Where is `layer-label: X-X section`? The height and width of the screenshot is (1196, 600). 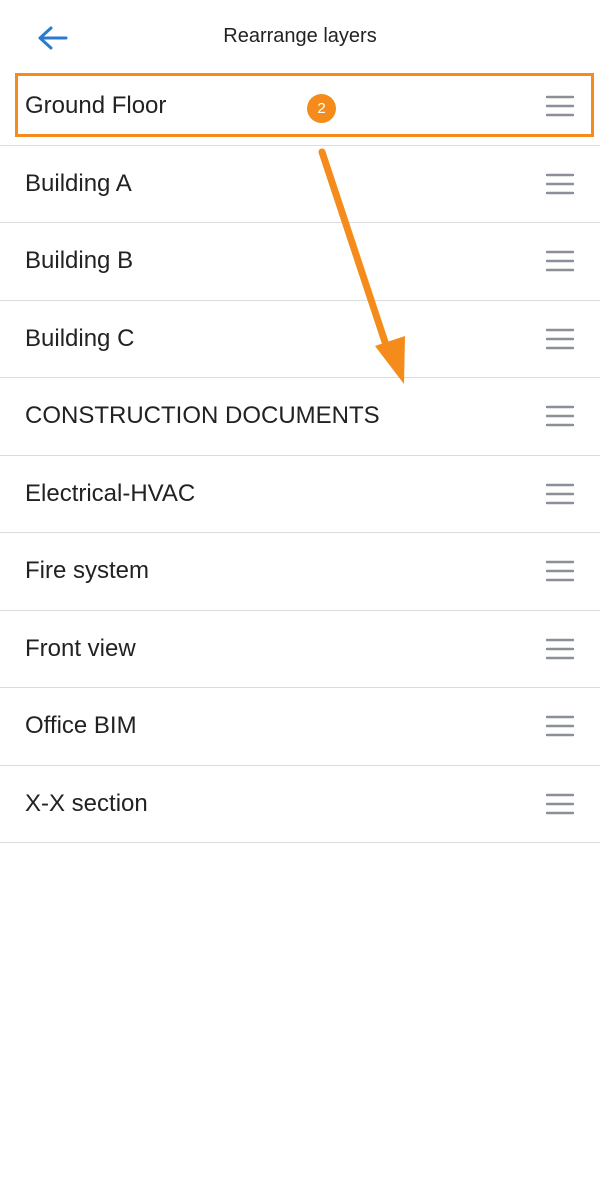 layer-label: X-X section is located at coordinates (86, 803).